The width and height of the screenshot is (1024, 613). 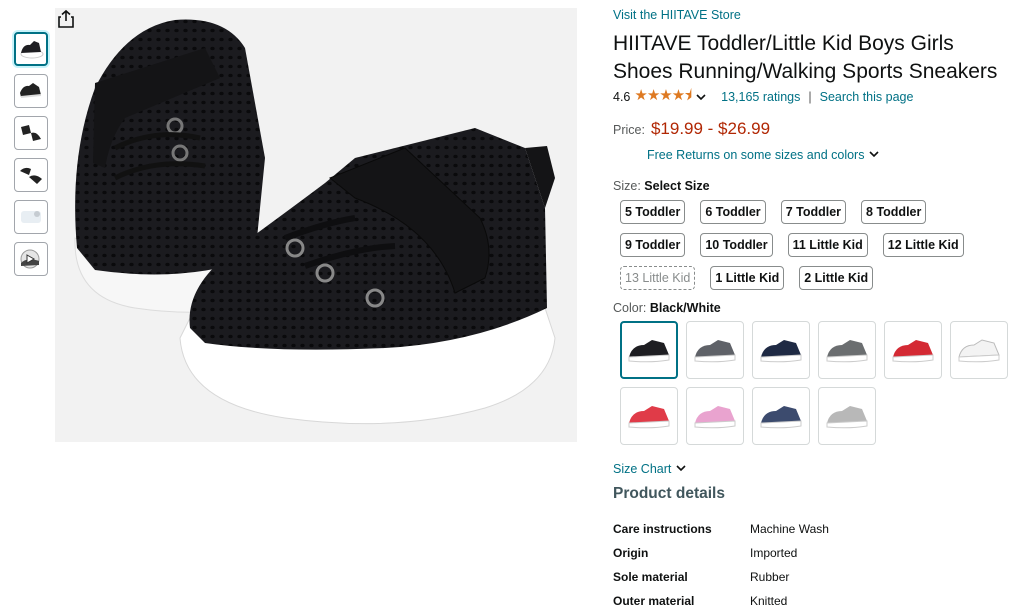 I want to click on size-option: 6 Toddler, so click(x=733, y=212).